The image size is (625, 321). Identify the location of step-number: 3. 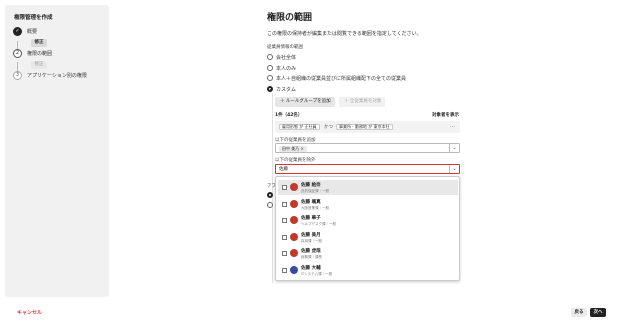
(17, 75).